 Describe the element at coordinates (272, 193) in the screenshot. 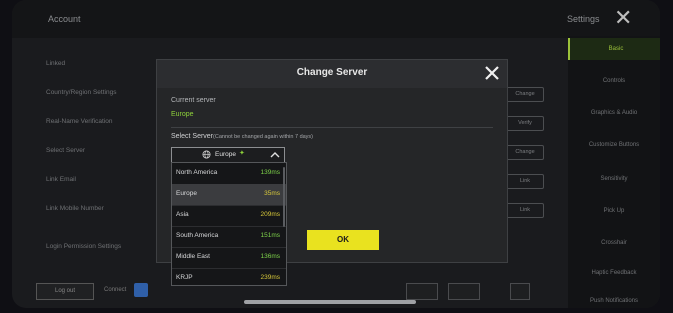

I see `server-ping: 35ms` at that location.